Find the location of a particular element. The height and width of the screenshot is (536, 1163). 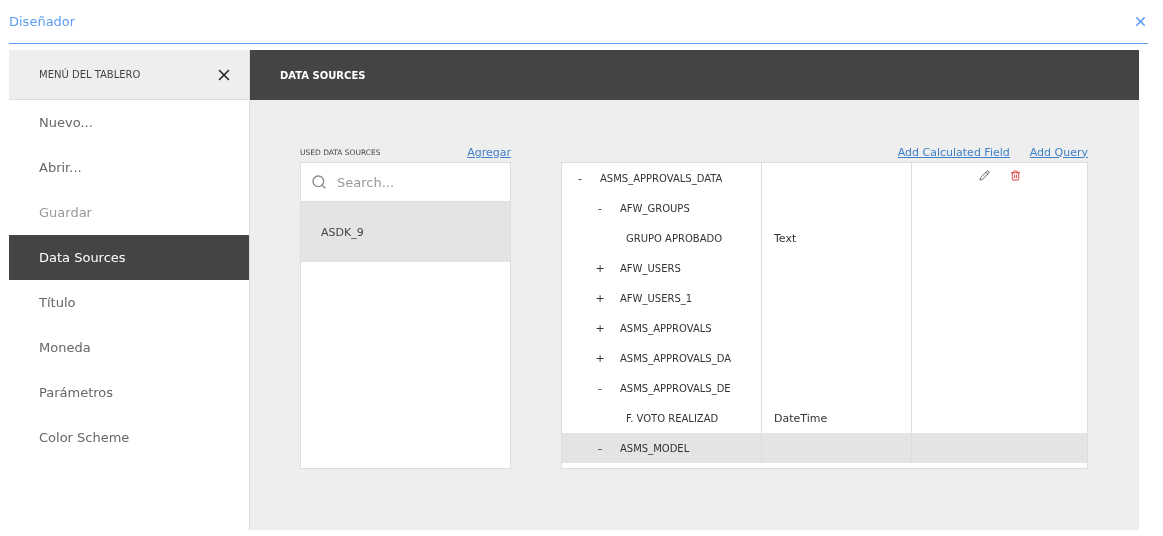

sidebar-item: Moneda is located at coordinates (129, 347).